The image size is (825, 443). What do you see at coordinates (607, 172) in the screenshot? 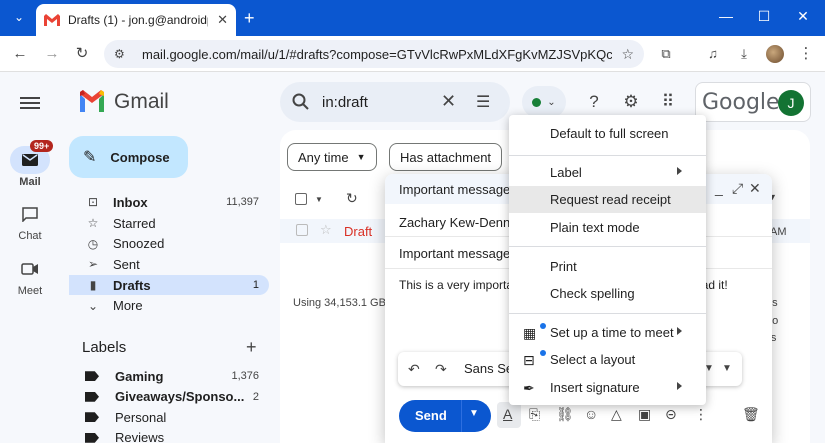
I see `menu-item-label-submenu: Label` at bounding box center [607, 172].